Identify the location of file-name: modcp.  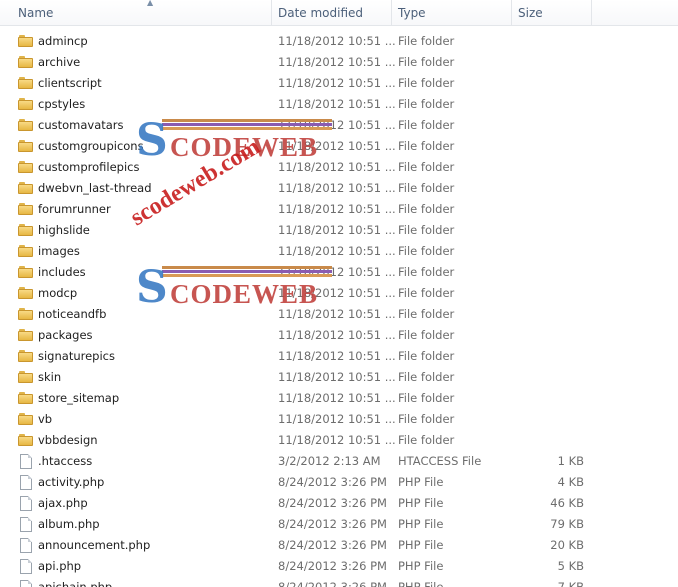
(58, 293).